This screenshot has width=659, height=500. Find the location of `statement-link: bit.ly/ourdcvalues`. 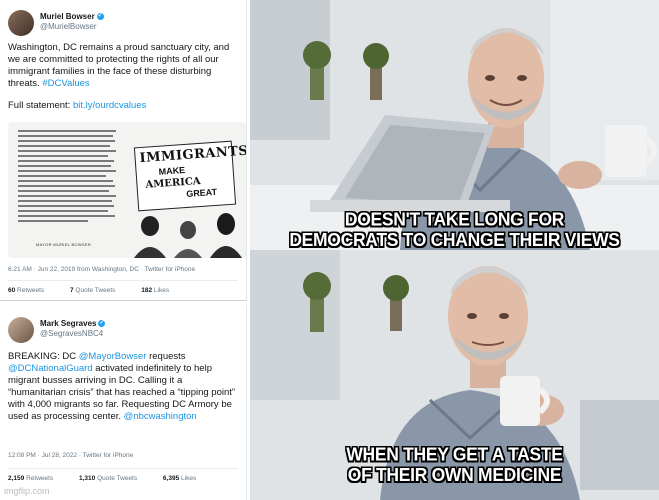

statement-link: bit.ly/ourdcvalues is located at coordinates (109, 105).